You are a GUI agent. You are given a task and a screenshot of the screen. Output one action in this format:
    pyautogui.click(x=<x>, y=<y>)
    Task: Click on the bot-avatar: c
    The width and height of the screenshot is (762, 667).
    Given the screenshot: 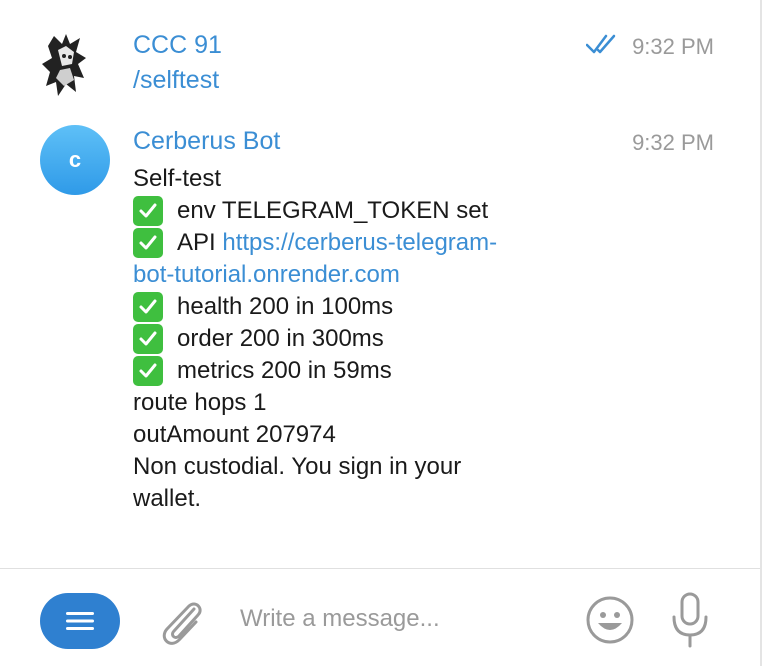 What is the action you would take?
    pyautogui.click(x=75, y=160)
    